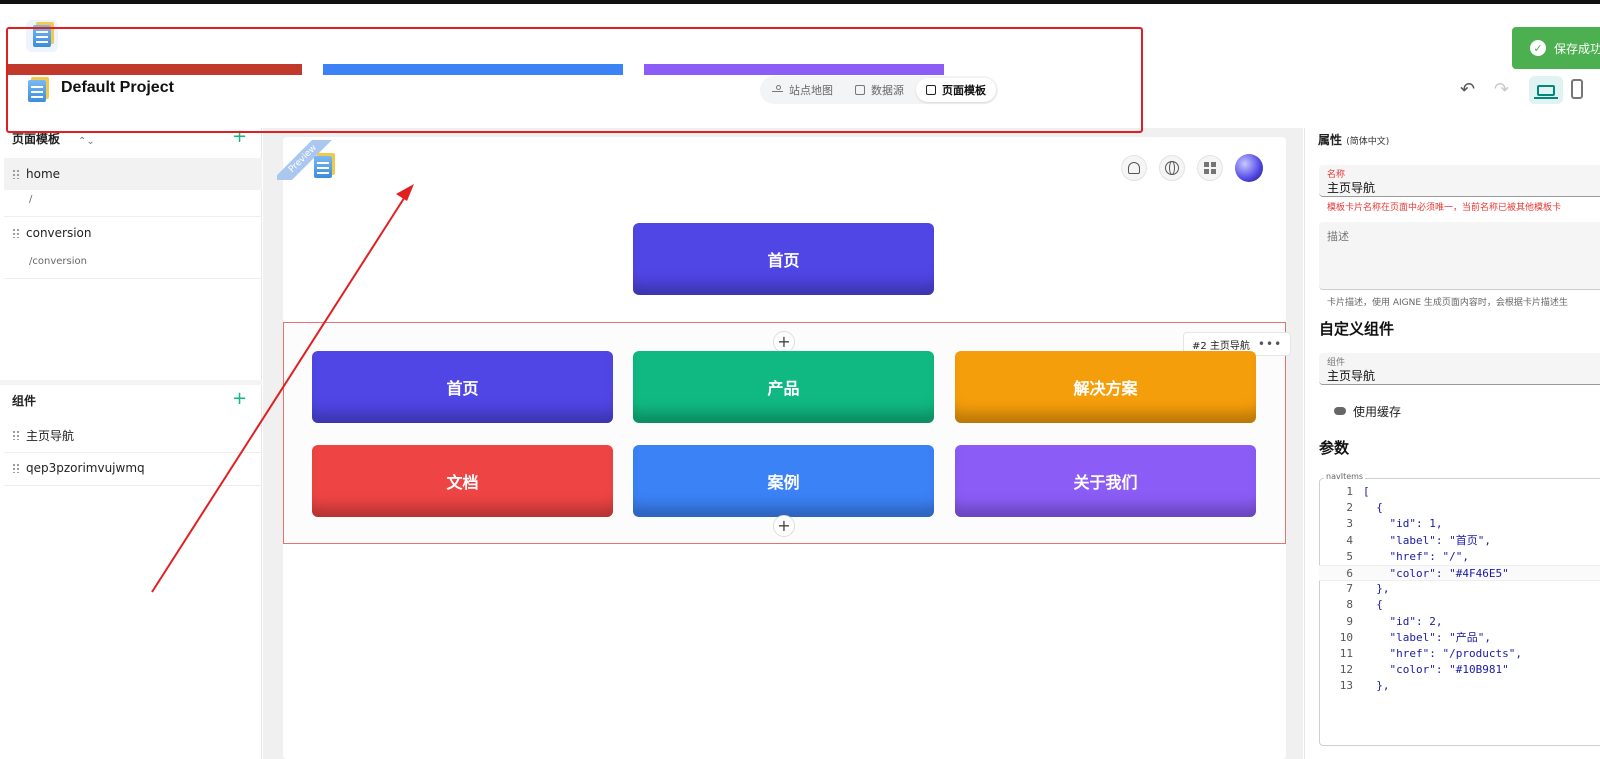  I want to click on name-field-value: 主页导航, so click(1351, 188).